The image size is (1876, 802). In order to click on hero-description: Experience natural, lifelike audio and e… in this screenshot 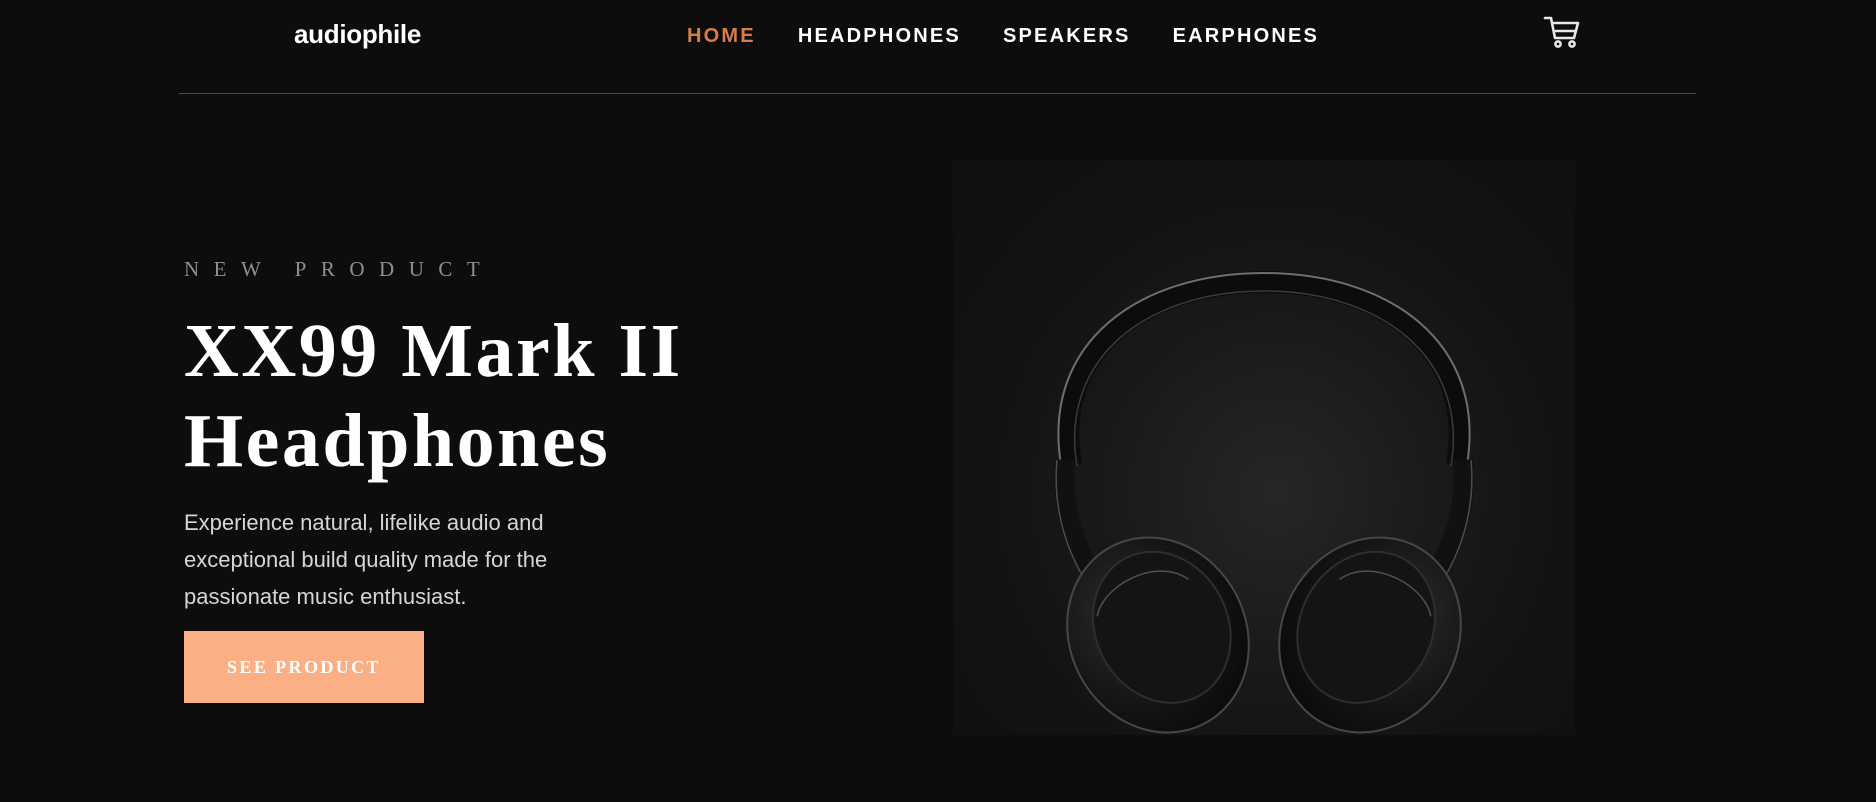, I will do `click(366, 559)`.